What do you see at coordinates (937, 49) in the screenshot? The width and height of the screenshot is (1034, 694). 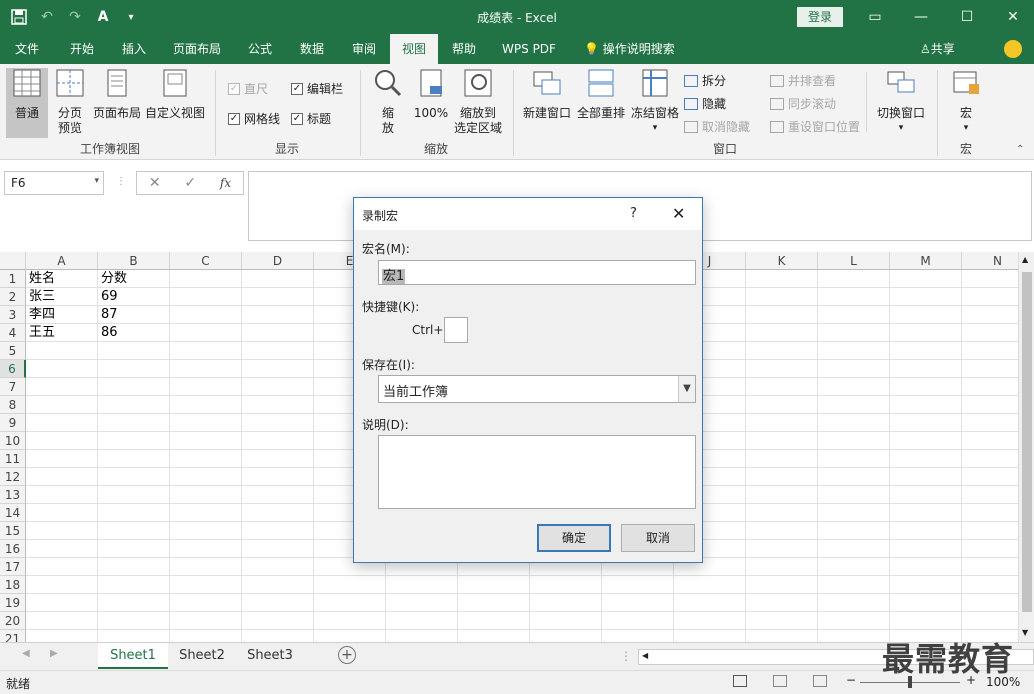 I see `share-button: ♙共享` at bounding box center [937, 49].